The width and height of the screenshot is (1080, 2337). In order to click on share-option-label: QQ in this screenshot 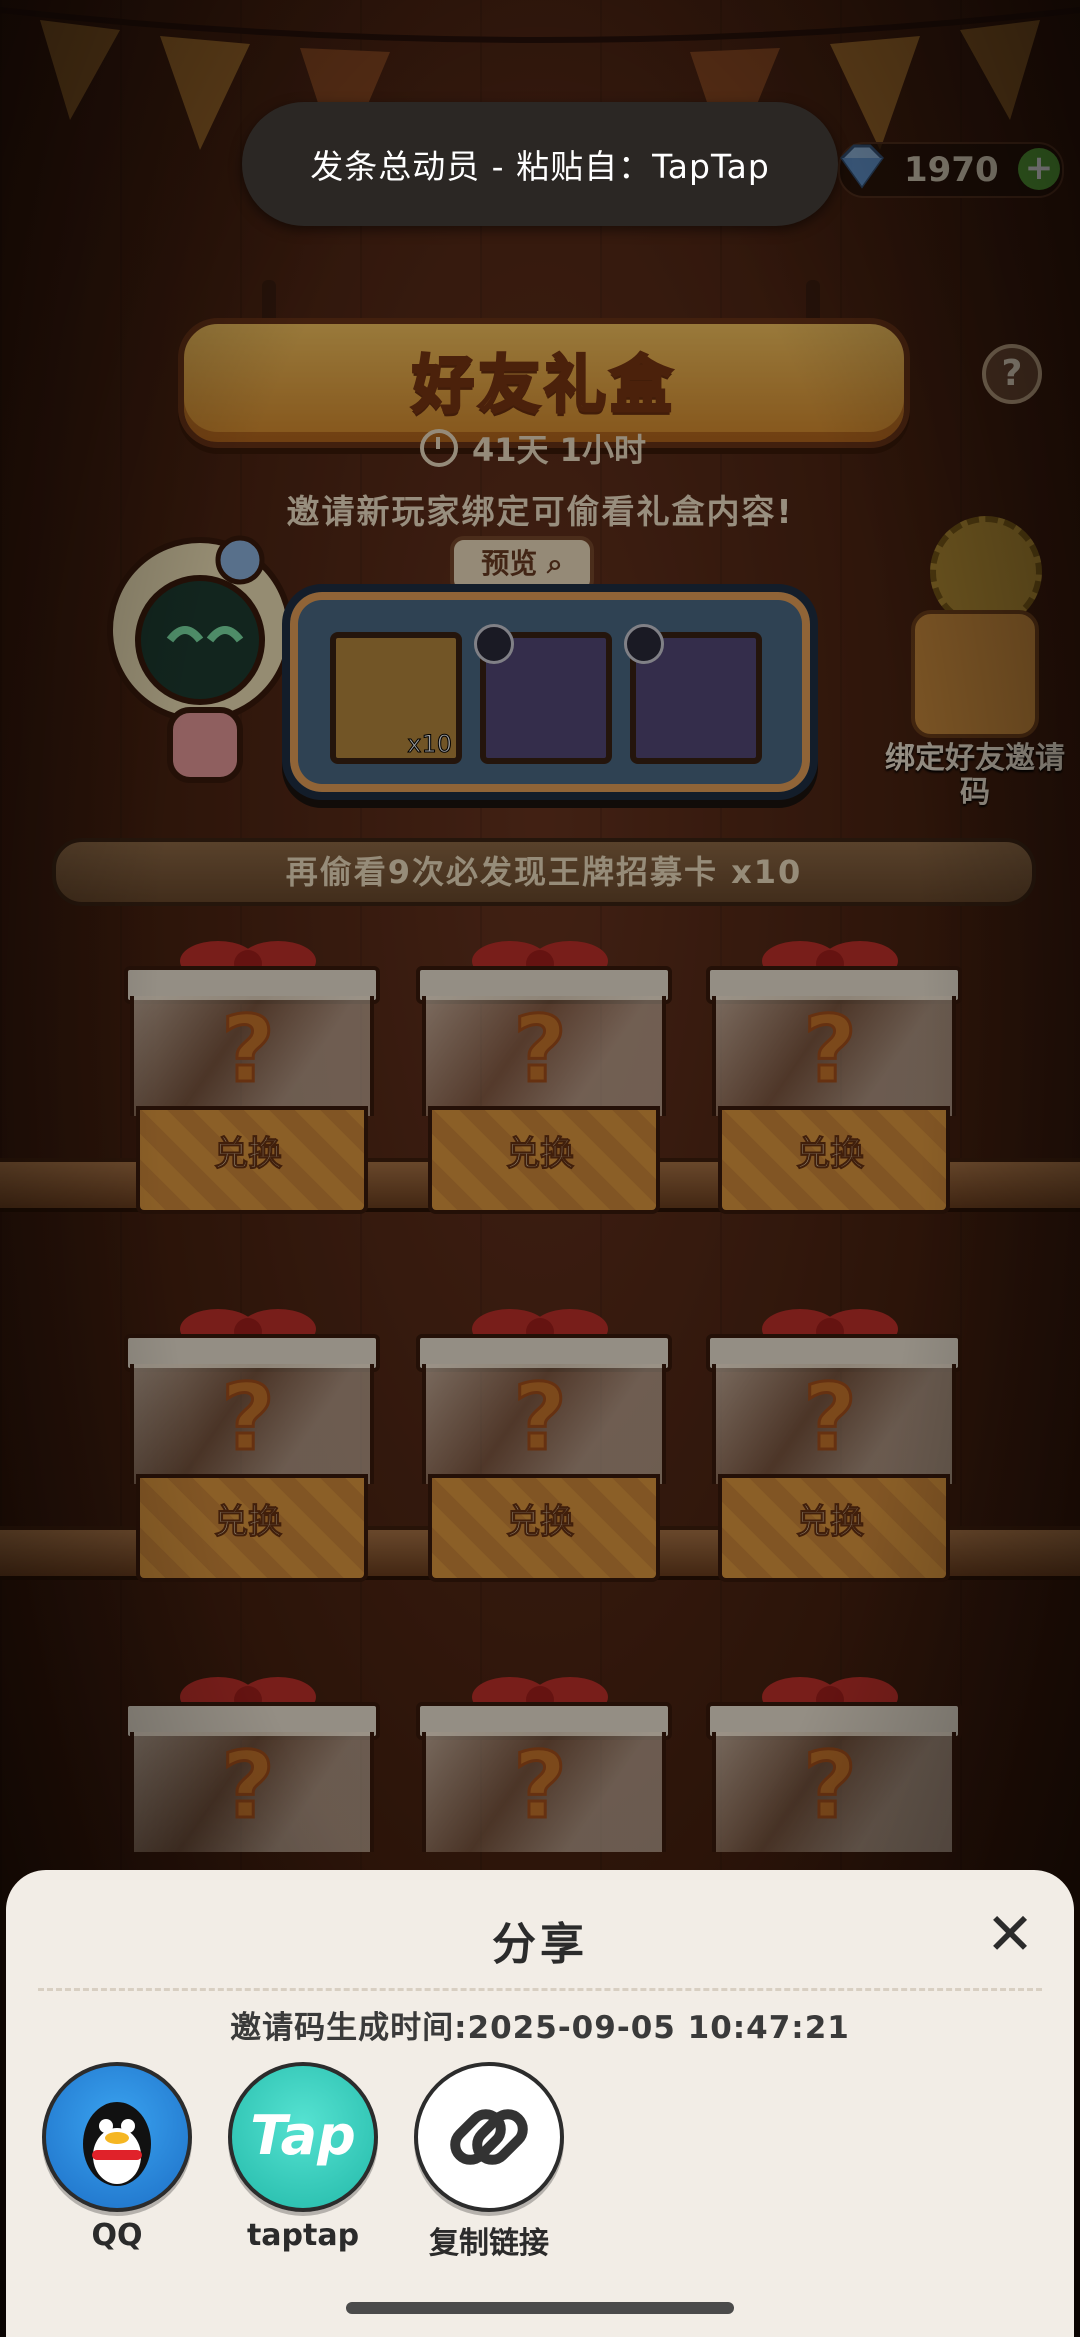, I will do `click(117, 2235)`.